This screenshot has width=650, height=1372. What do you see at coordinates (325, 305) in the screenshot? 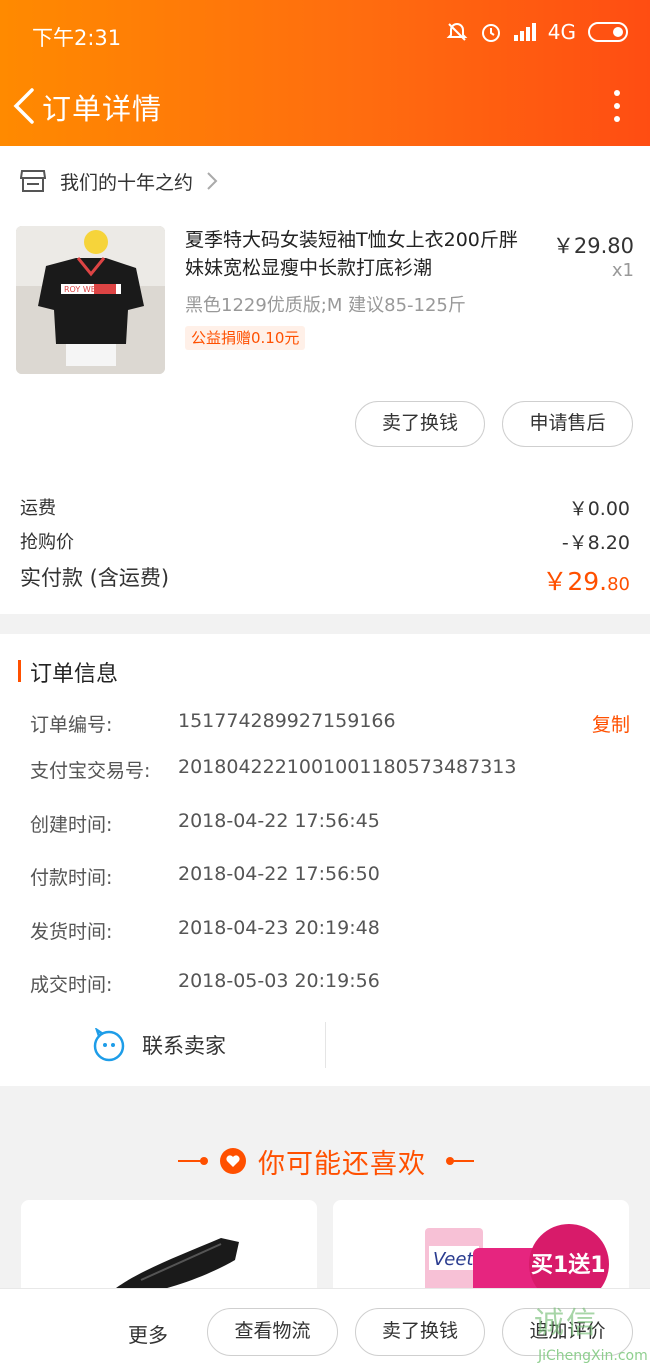
I see `product-sku: 黑色1229优质版;M 建议85-125斤` at bounding box center [325, 305].